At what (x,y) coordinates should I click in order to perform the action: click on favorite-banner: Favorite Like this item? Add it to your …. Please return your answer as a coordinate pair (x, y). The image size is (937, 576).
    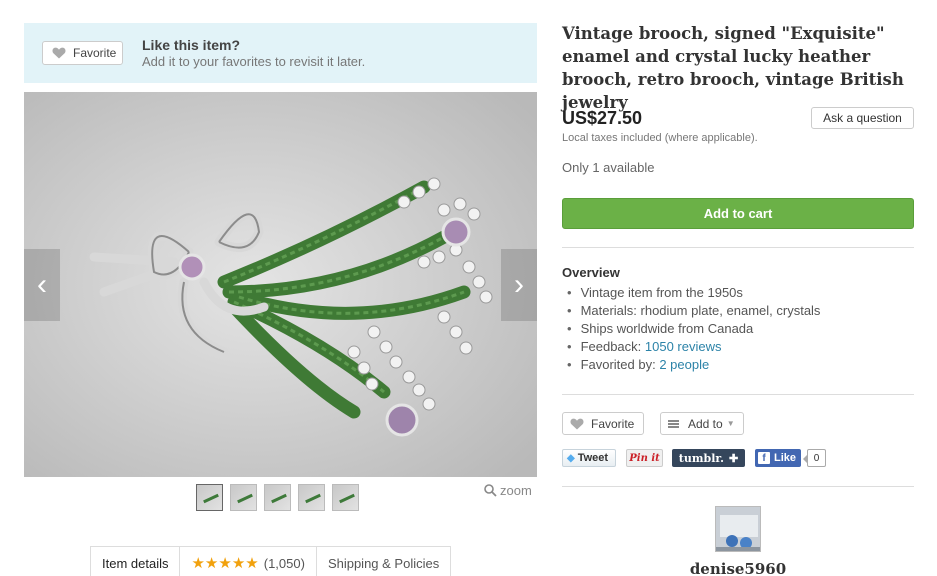
    Looking at the image, I should click on (280, 53).